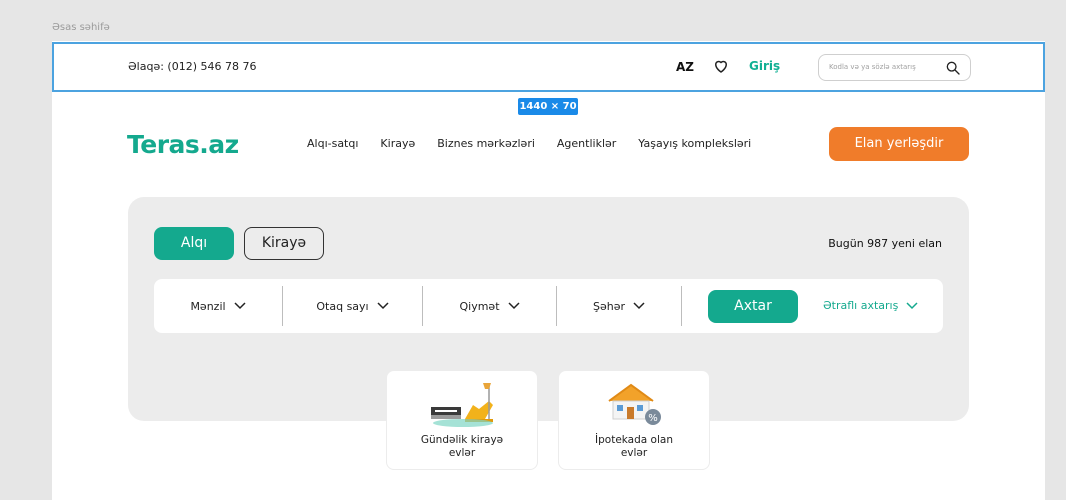  Describe the element at coordinates (208, 306) in the screenshot. I see `filter-label: Mənzil` at that location.